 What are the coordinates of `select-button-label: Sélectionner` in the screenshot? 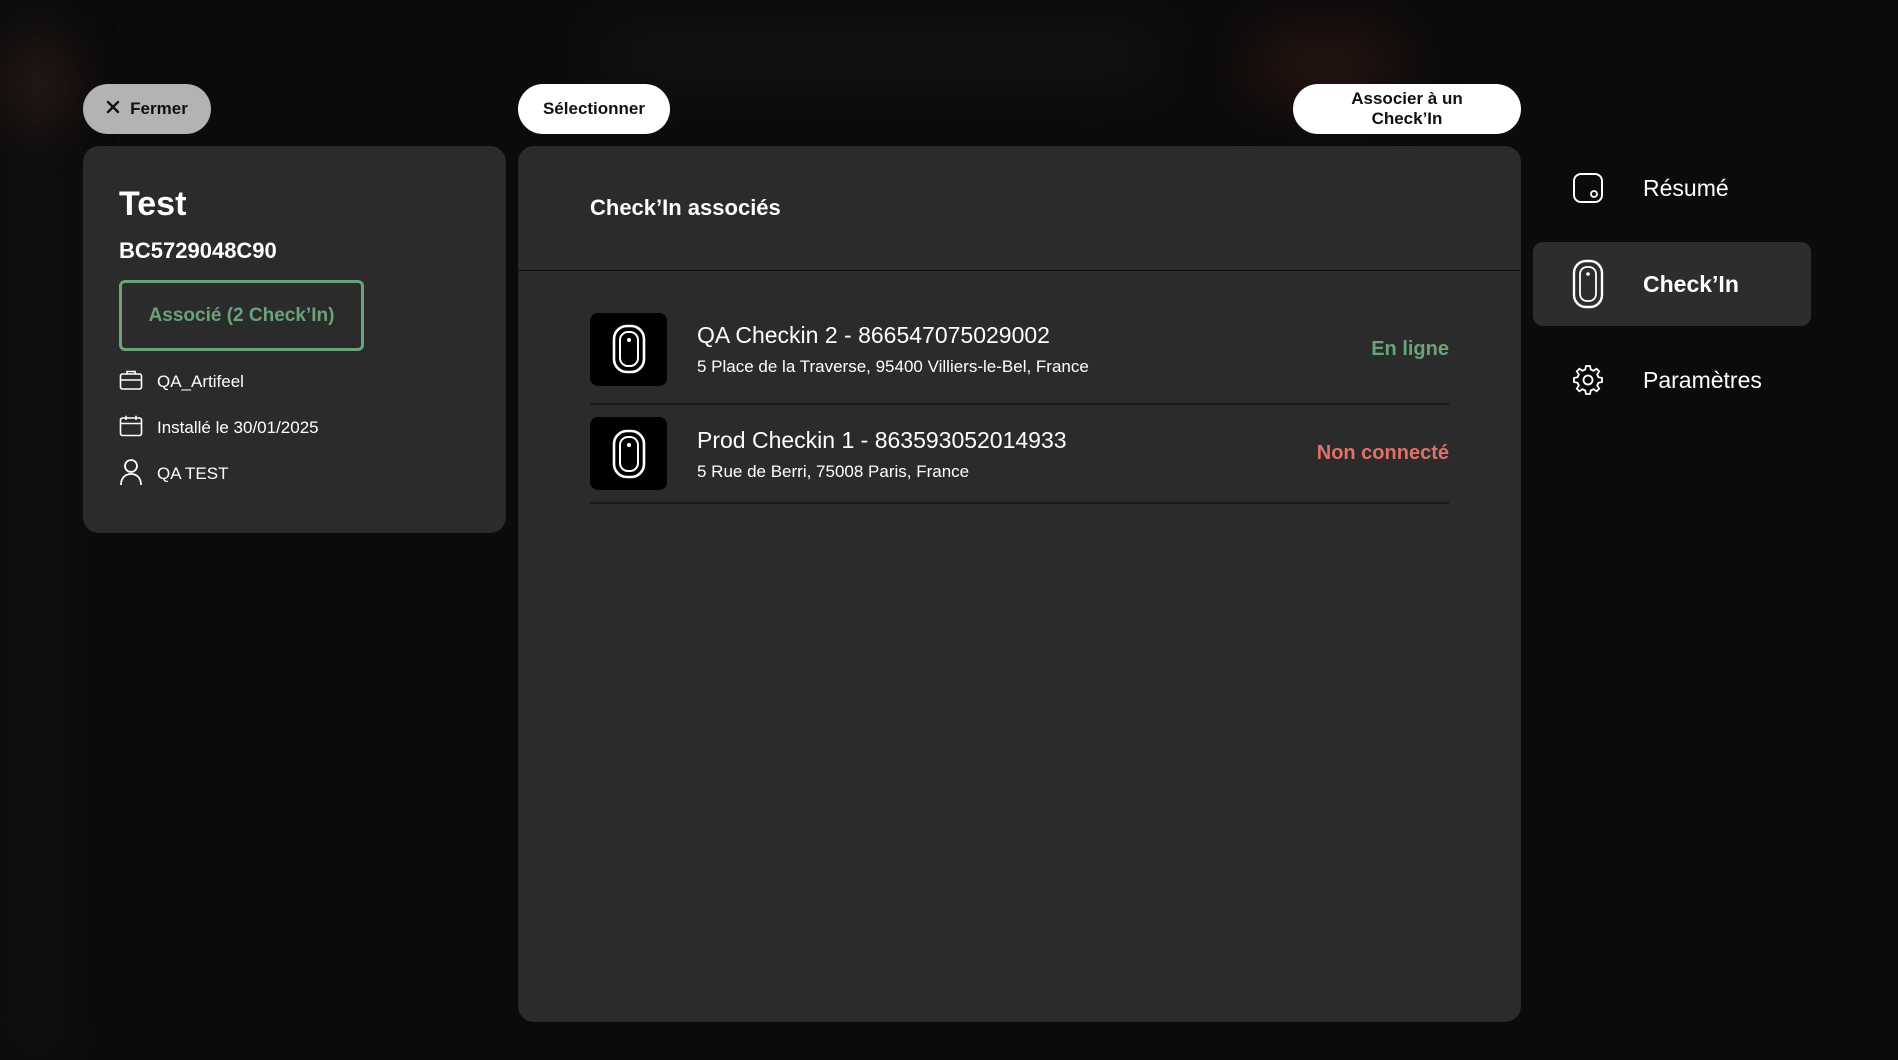 It's located at (594, 108).